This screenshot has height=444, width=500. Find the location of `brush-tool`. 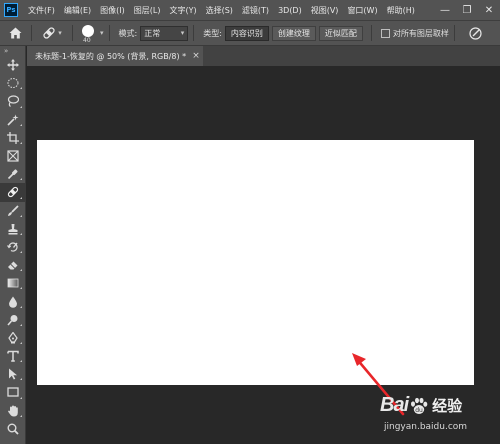

brush-tool is located at coordinates (13, 211).